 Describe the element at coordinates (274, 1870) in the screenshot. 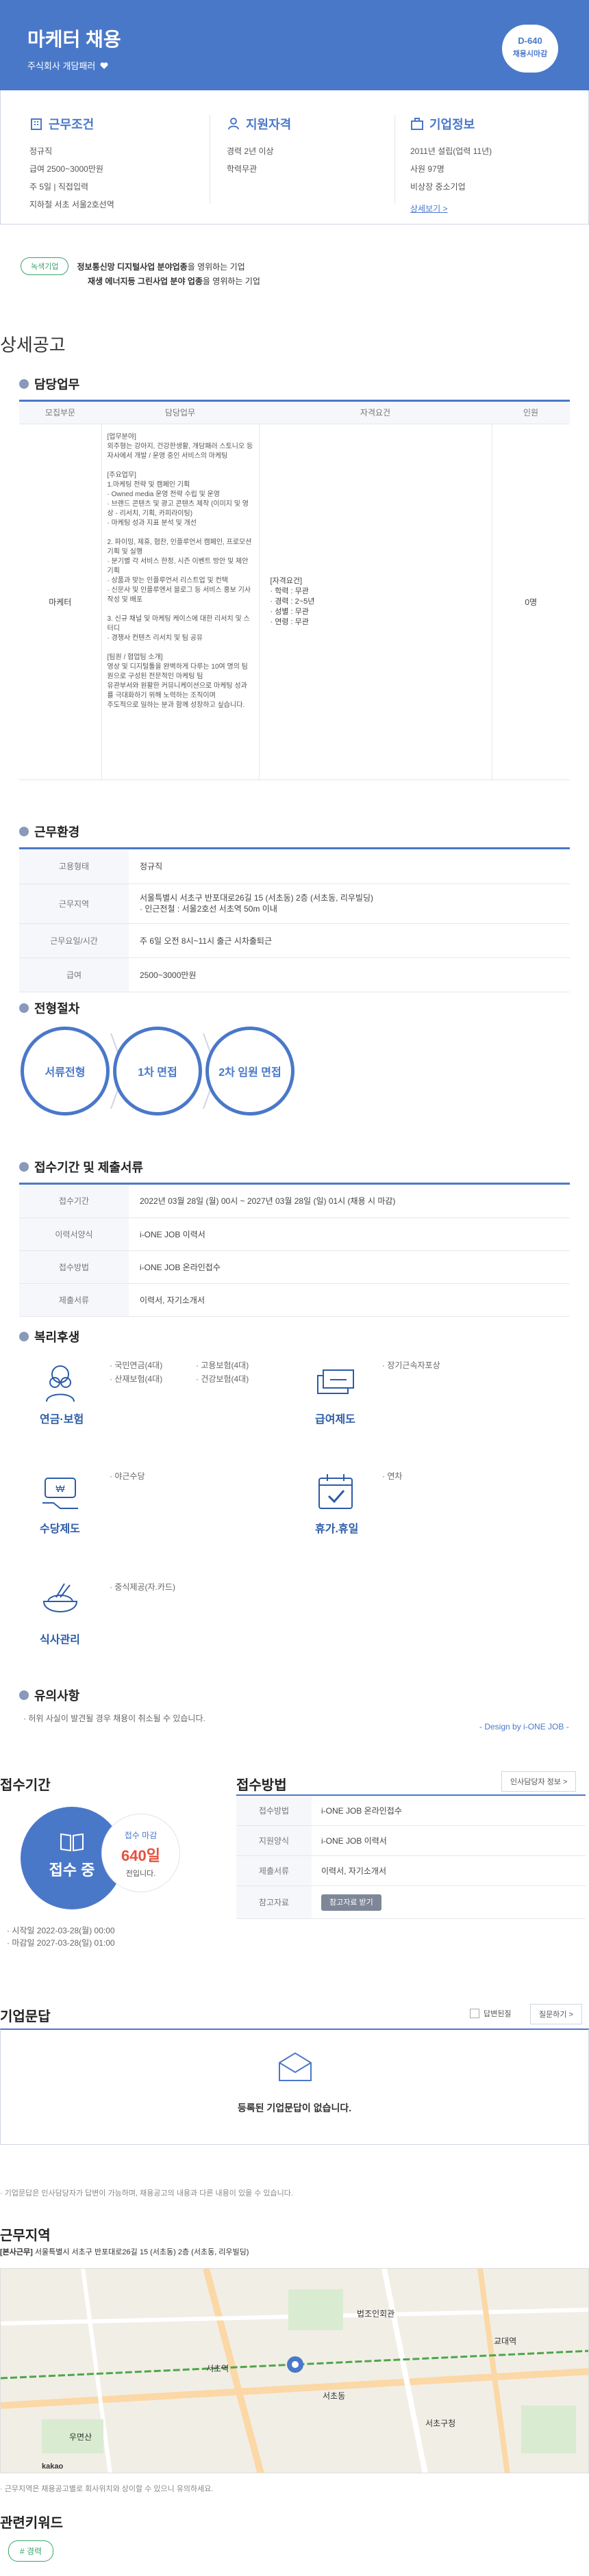

I see `method-label-2: 제출서류` at that location.